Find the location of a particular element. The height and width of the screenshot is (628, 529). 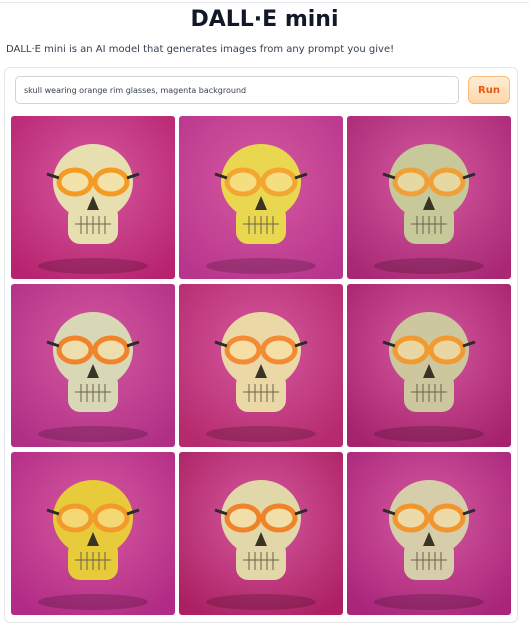

run-button: Run is located at coordinates (489, 90).